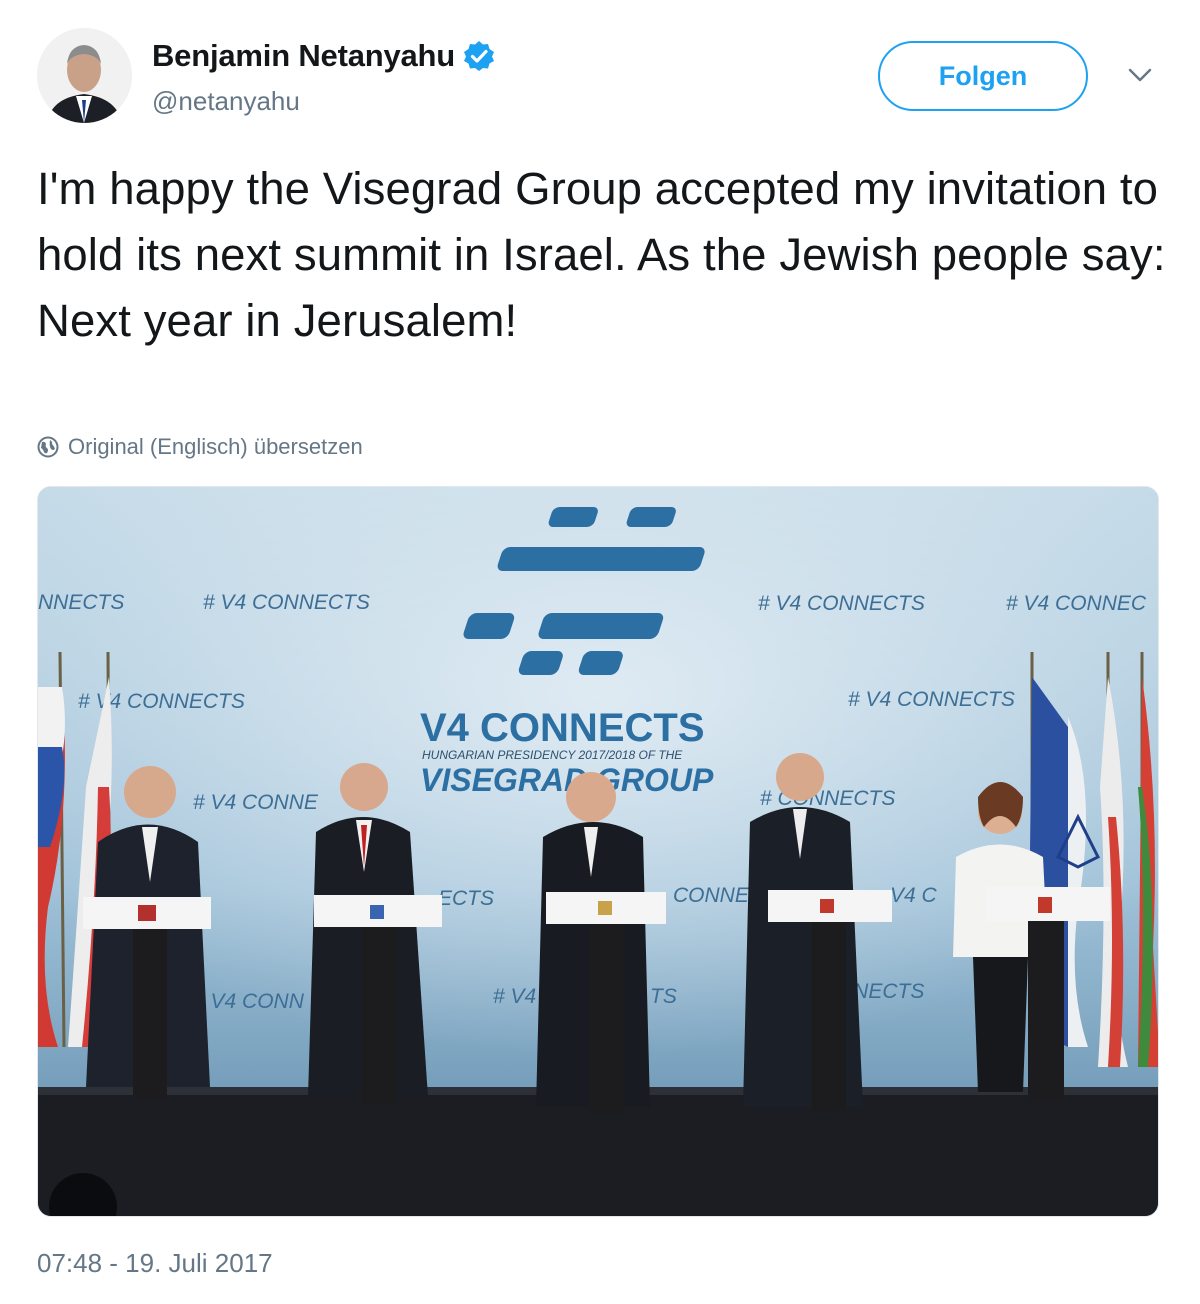 The image size is (1200, 1304). Describe the element at coordinates (155, 1263) in the screenshot. I see `tweet-timestamp: 07:48 - 19. Juli 2017` at that location.